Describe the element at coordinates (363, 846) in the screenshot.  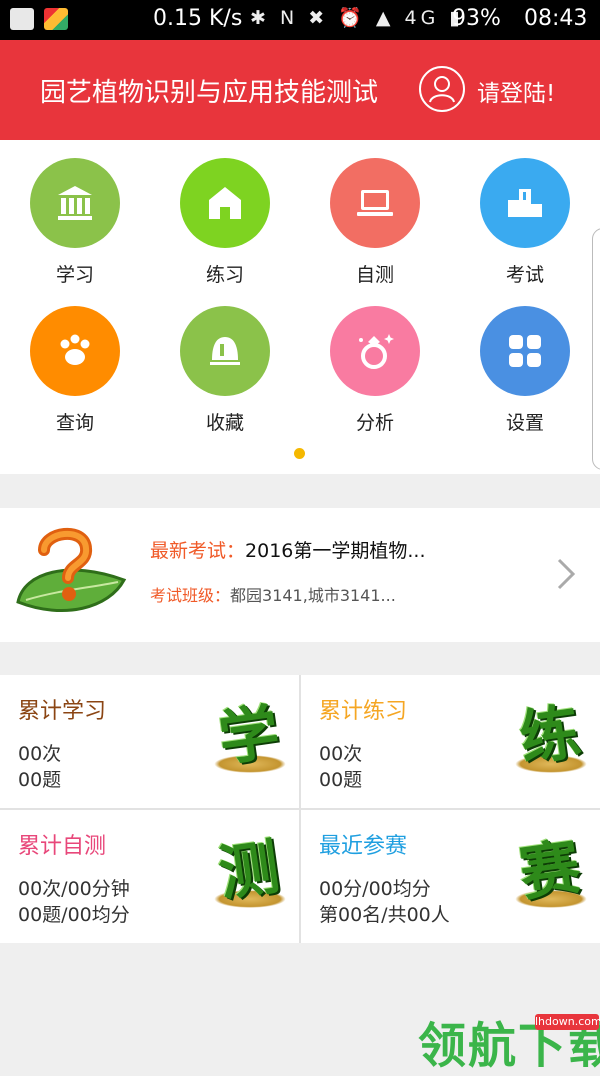
I see `stat-title: 最近参赛` at that location.